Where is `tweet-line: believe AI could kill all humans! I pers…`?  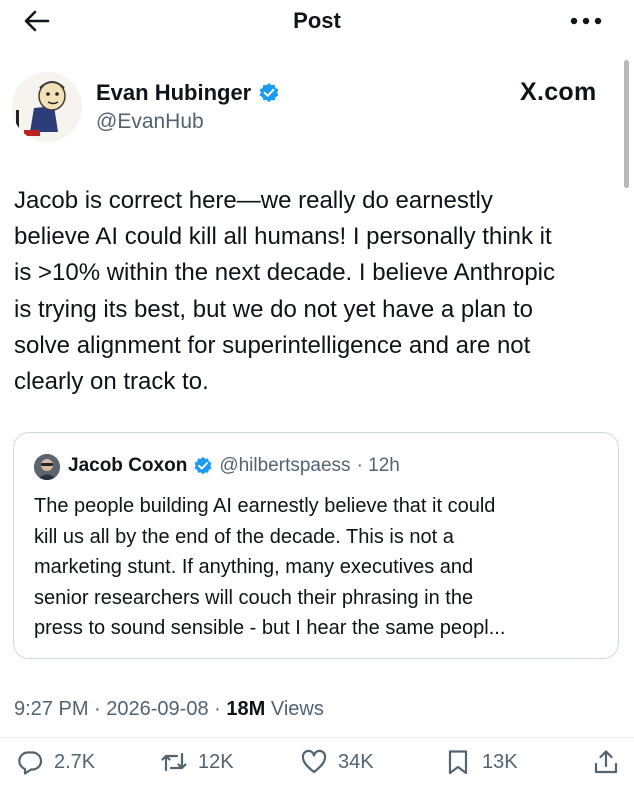
tweet-line: believe AI could kill all humans! I pers… is located at coordinates (283, 237).